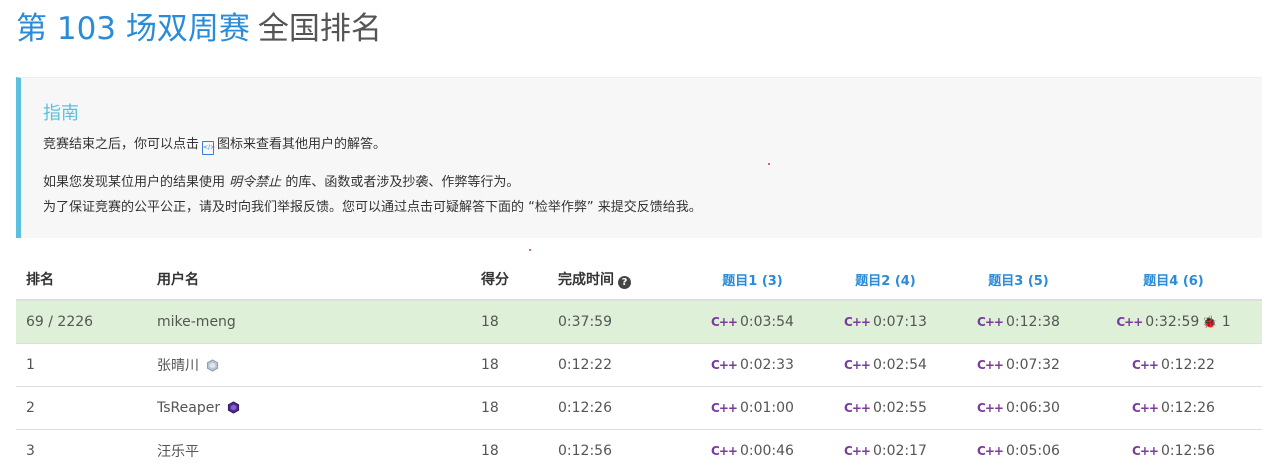 The image size is (1262, 472). What do you see at coordinates (1018, 280) in the screenshot?
I see `header-q3: 题目3 (5)` at bounding box center [1018, 280].